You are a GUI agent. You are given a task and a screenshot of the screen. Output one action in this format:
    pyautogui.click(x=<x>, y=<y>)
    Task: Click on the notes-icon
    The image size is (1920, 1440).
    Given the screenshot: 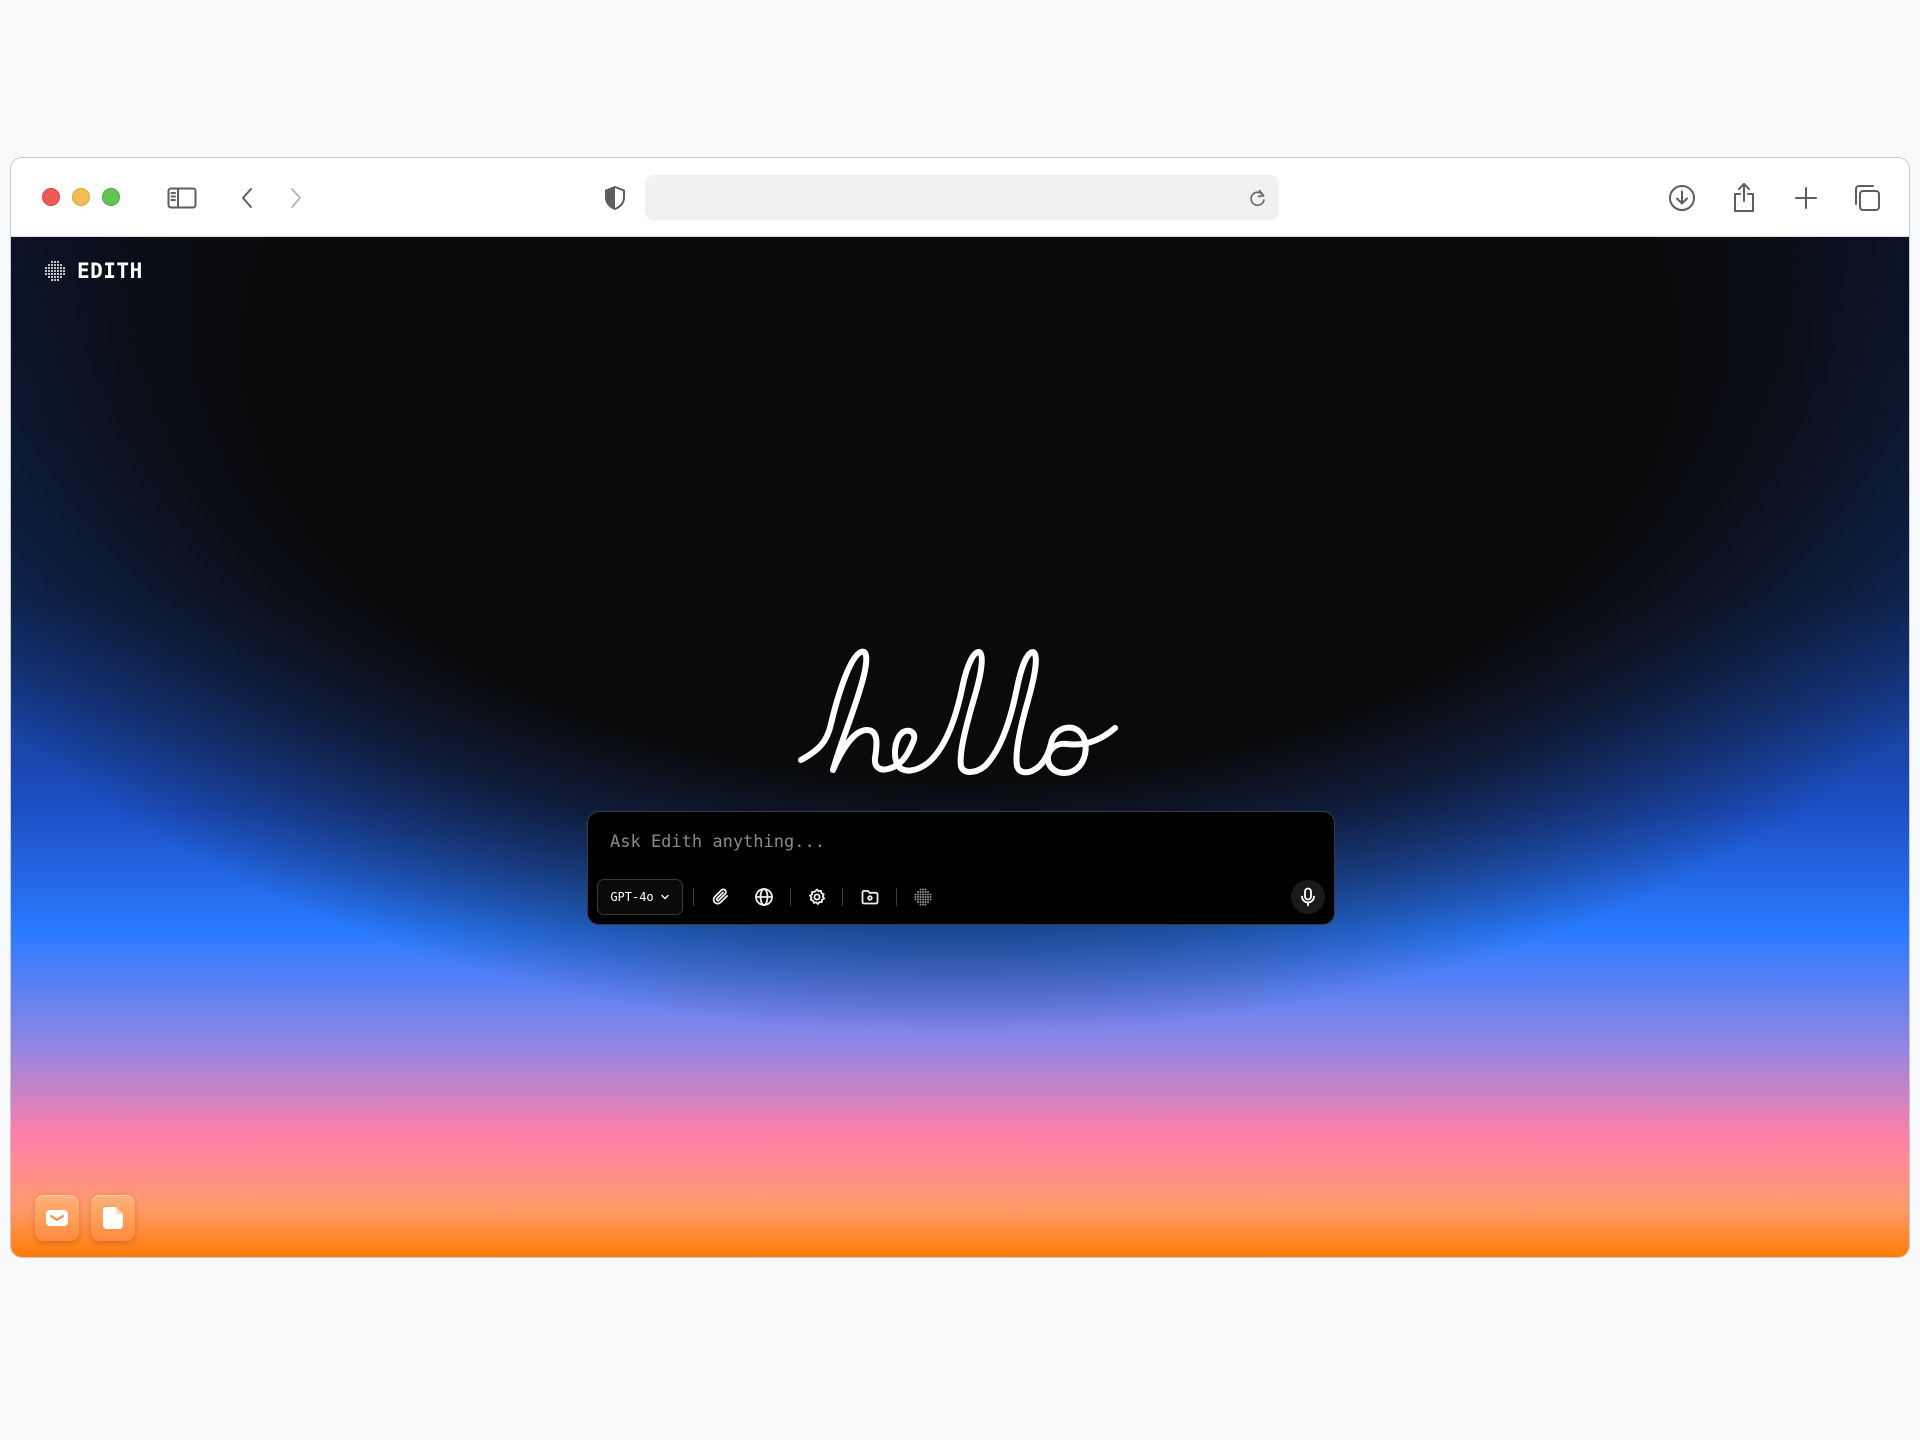 What is the action you would take?
    pyautogui.click(x=113, y=1218)
    